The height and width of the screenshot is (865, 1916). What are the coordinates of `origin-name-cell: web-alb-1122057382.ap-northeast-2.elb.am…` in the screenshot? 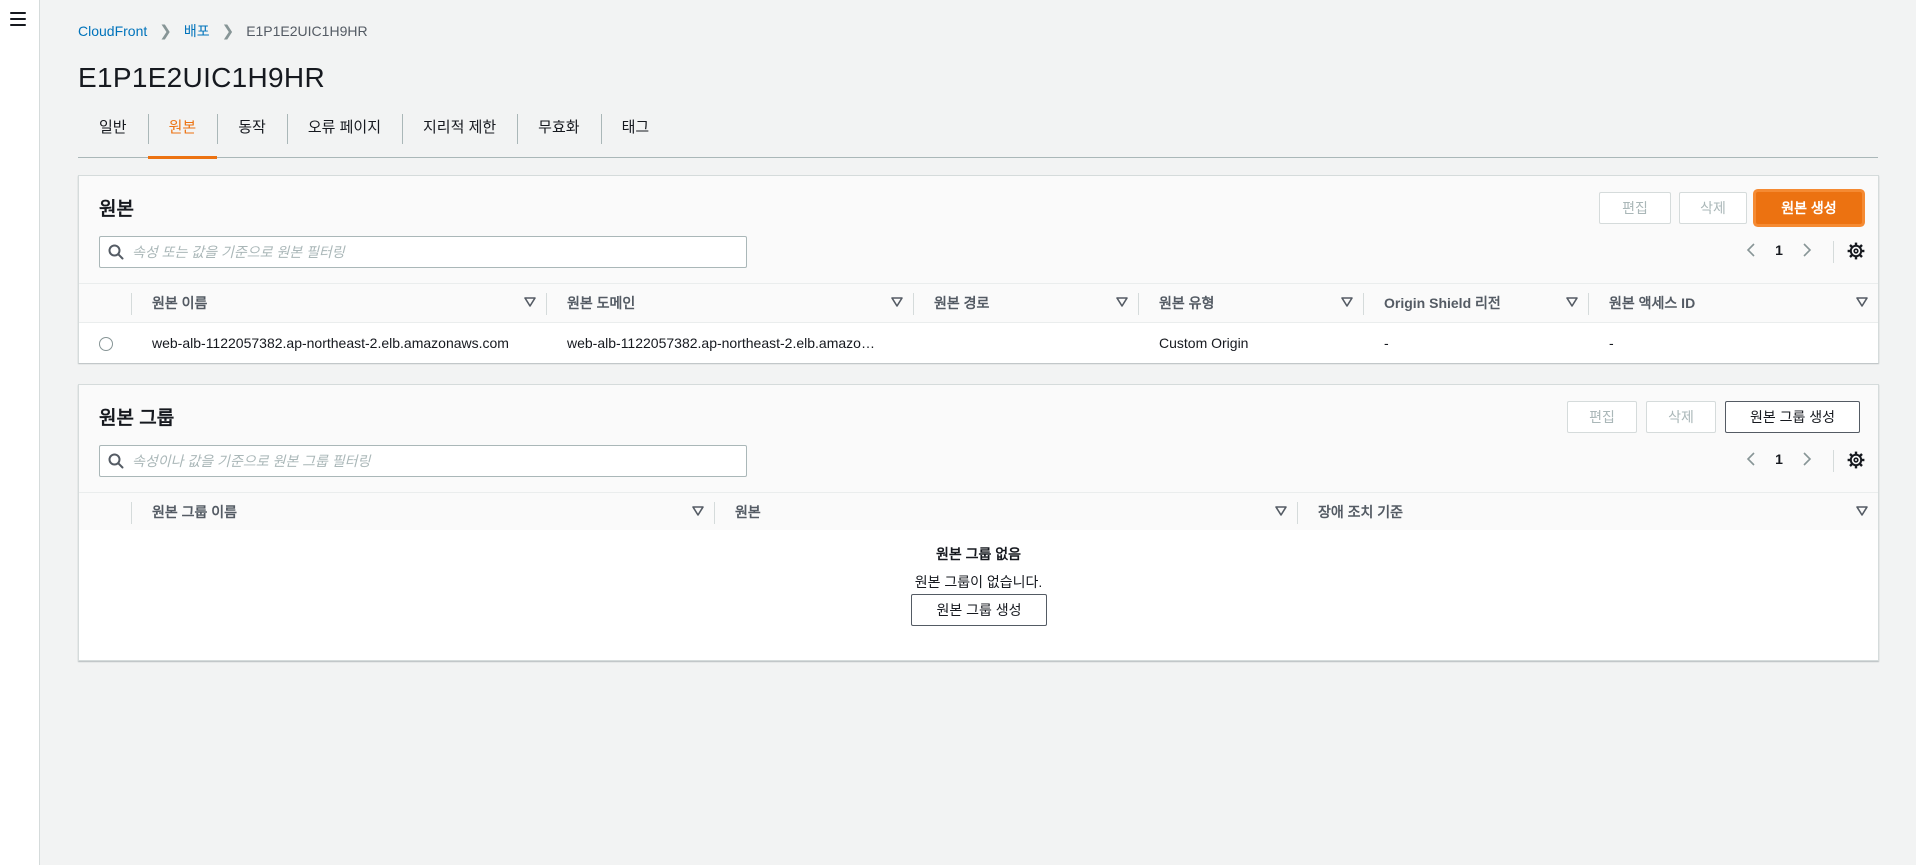 It's located at (330, 343).